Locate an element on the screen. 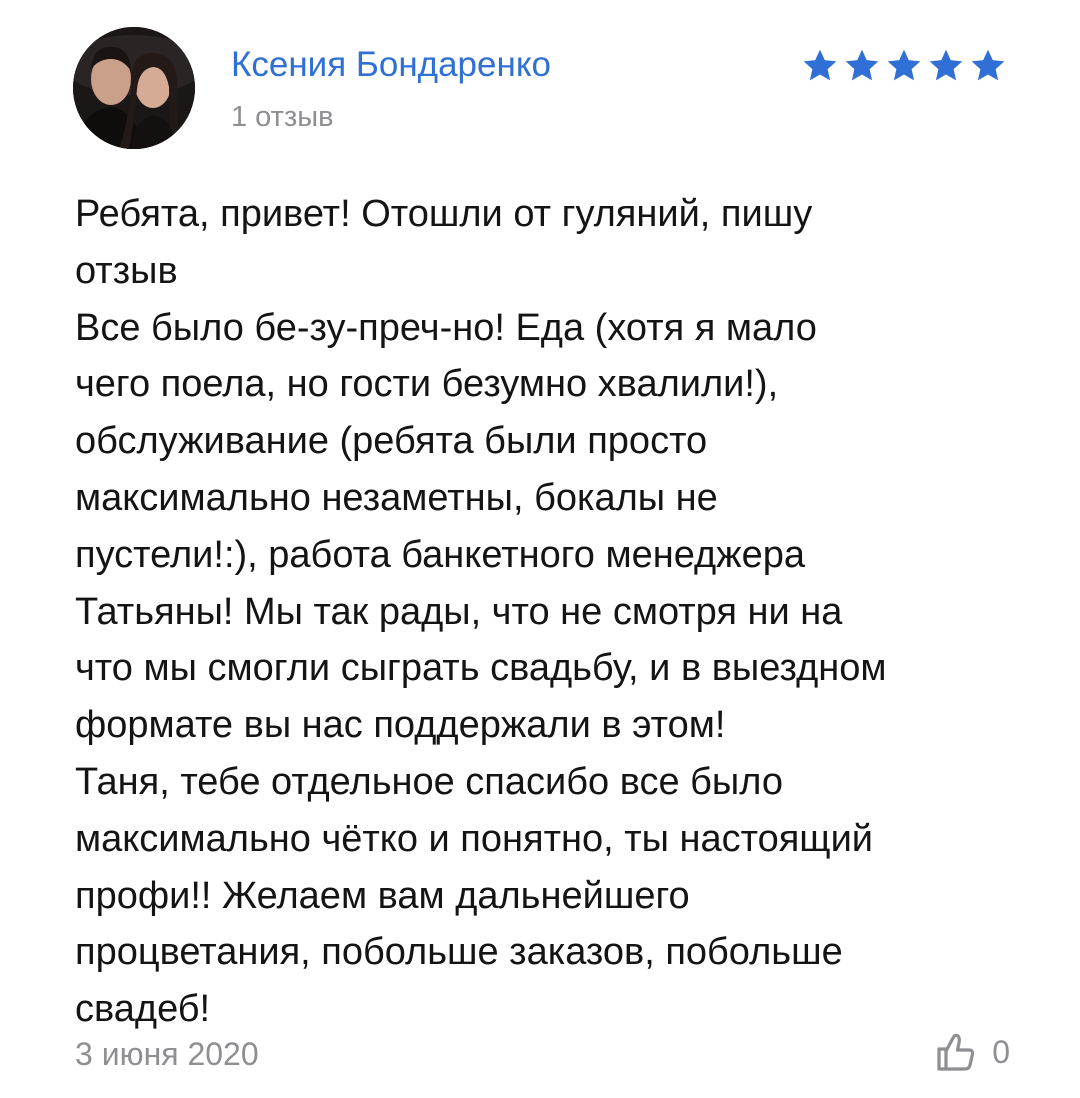 Image resolution: width=1080 pixels, height=1098 pixels. like-button: 0 is located at coordinates (972, 1052).